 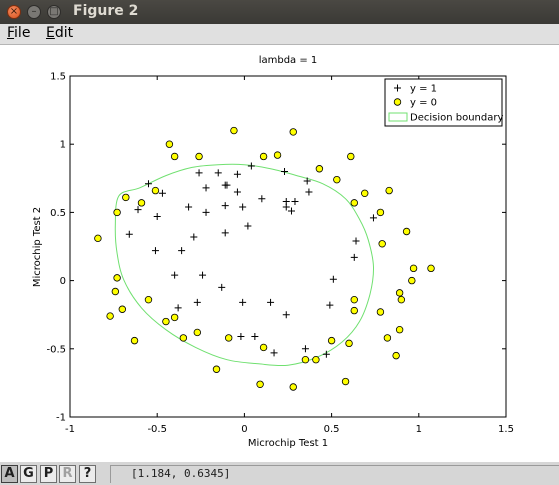 What do you see at coordinates (157, 429) in the screenshot?
I see `x-tick-label: -0.5` at bounding box center [157, 429].